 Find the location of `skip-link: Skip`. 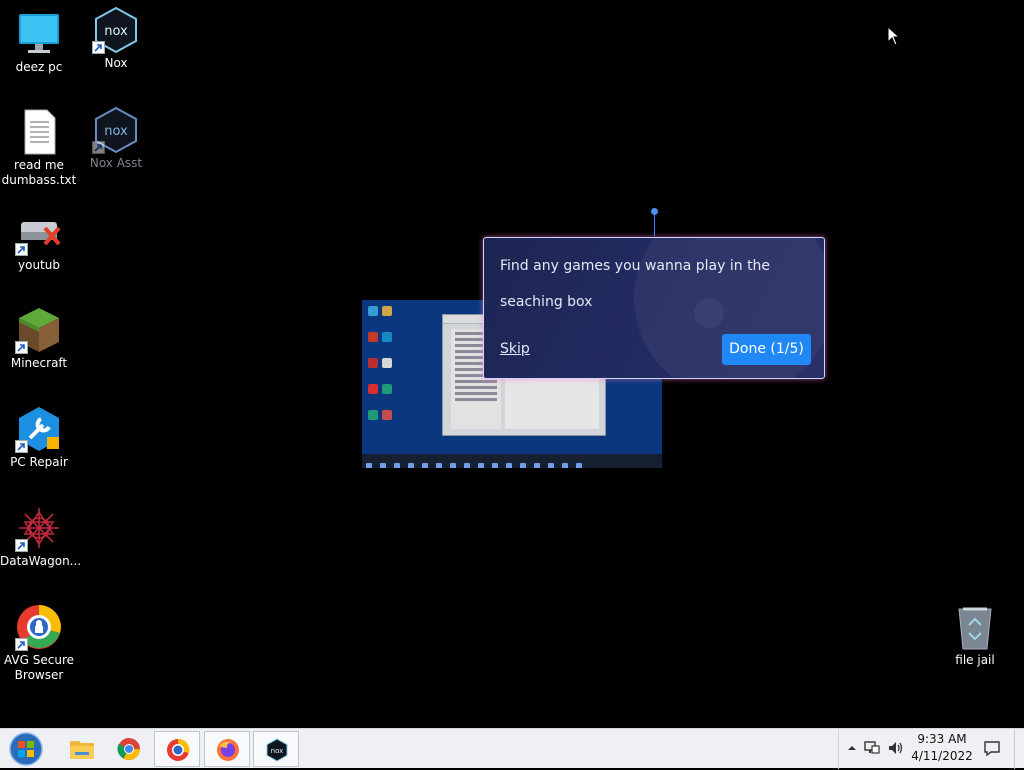

skip-link: Skip is located at coordinates (515, 349).